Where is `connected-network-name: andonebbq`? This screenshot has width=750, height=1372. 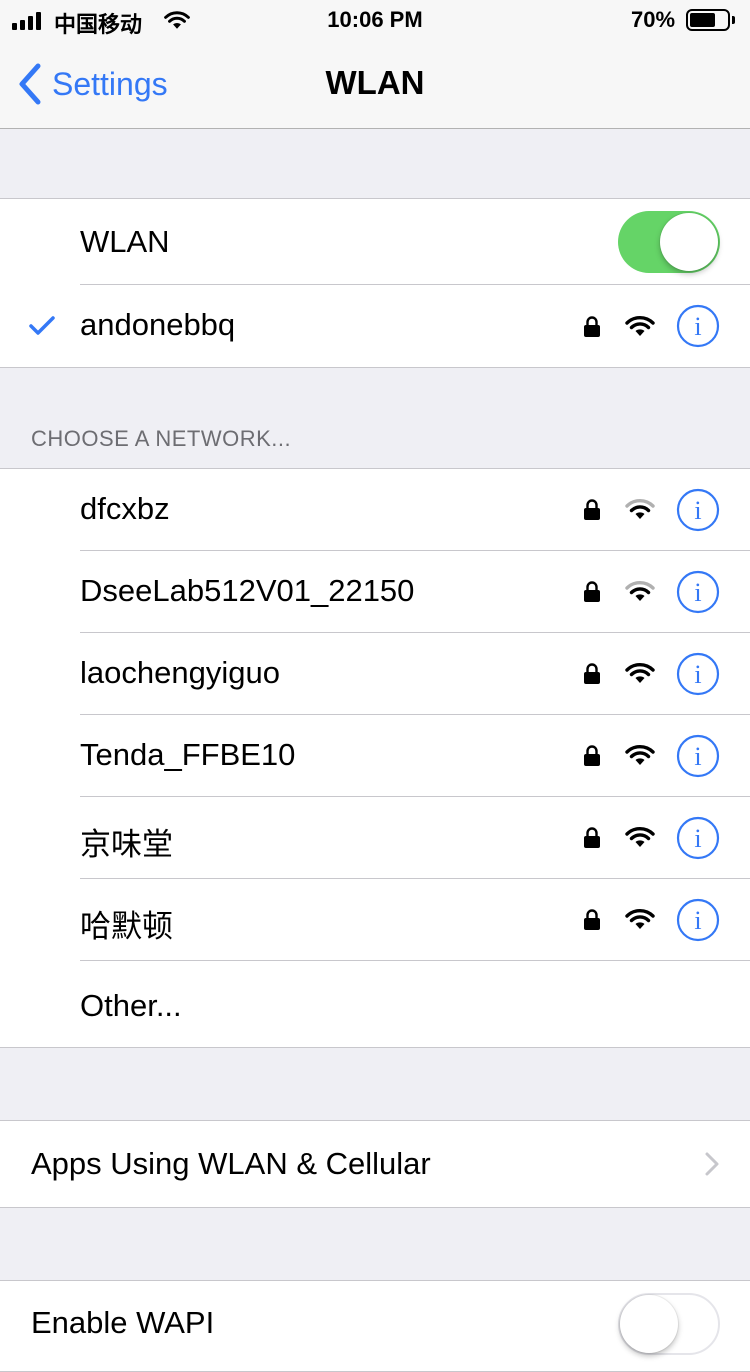 connected-network-name: andonebbq is located at coordinates (158, 324).